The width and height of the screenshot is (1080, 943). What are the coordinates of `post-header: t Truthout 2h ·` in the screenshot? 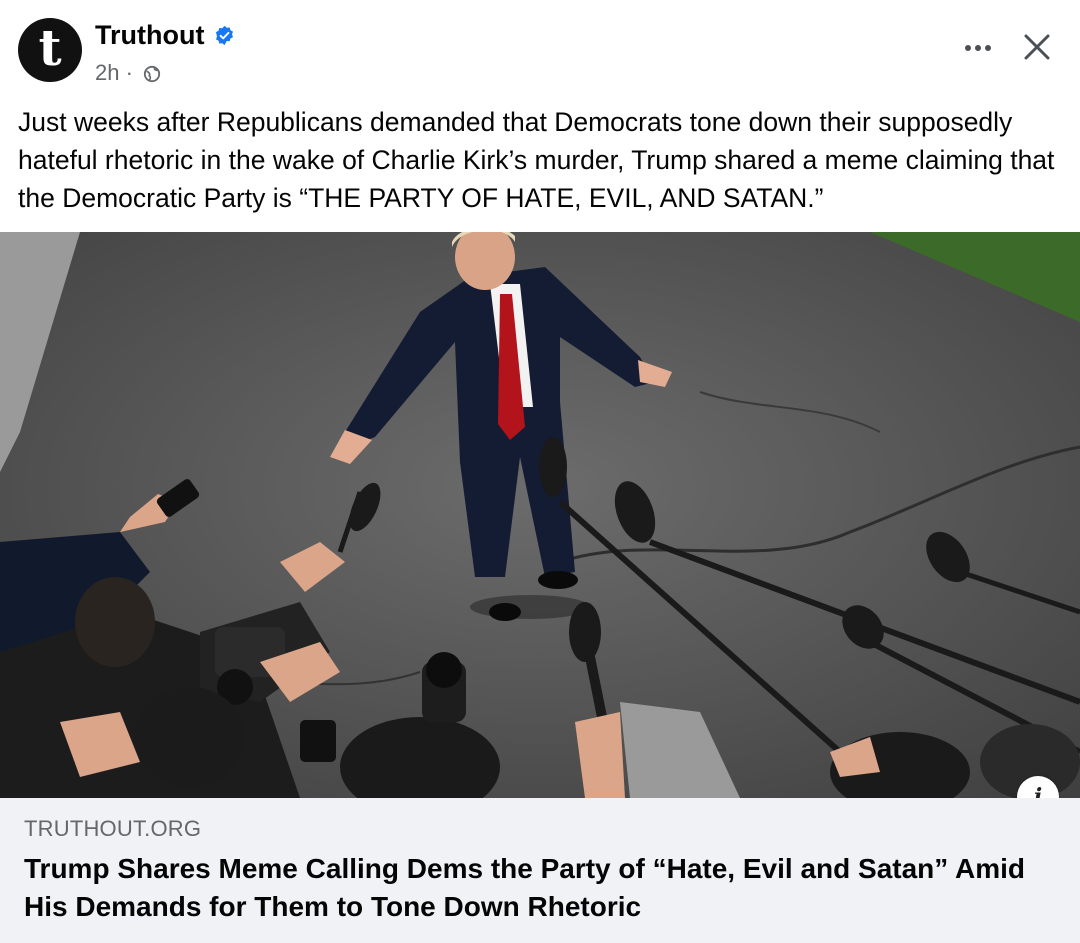 It's located at (540, 48).